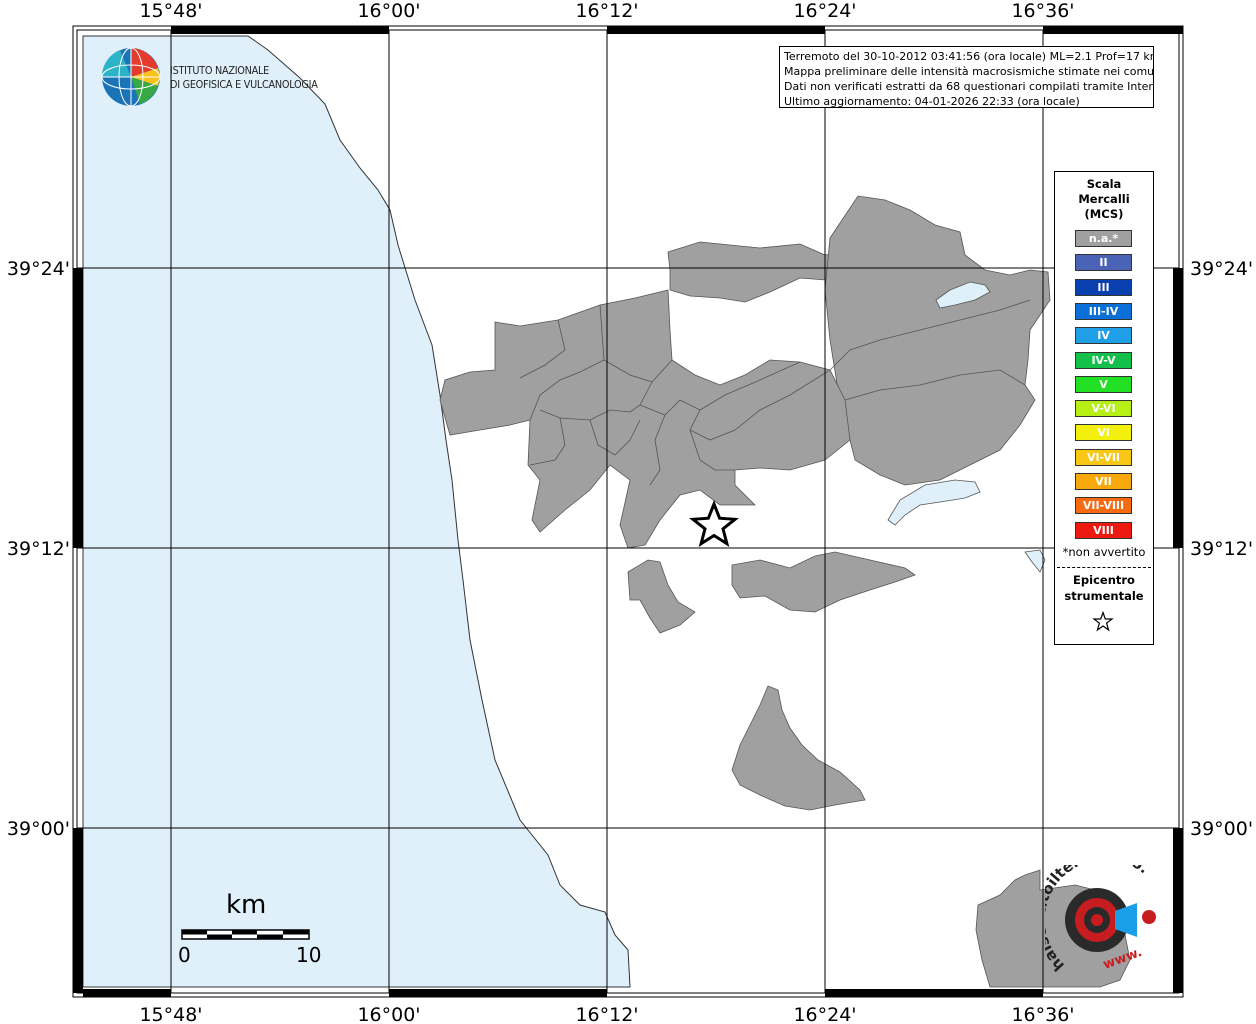 The height and width of the screenshot is (1024, 1256). I want to click on legend-epicenter-line: Epicentro, so click(1104, 580).